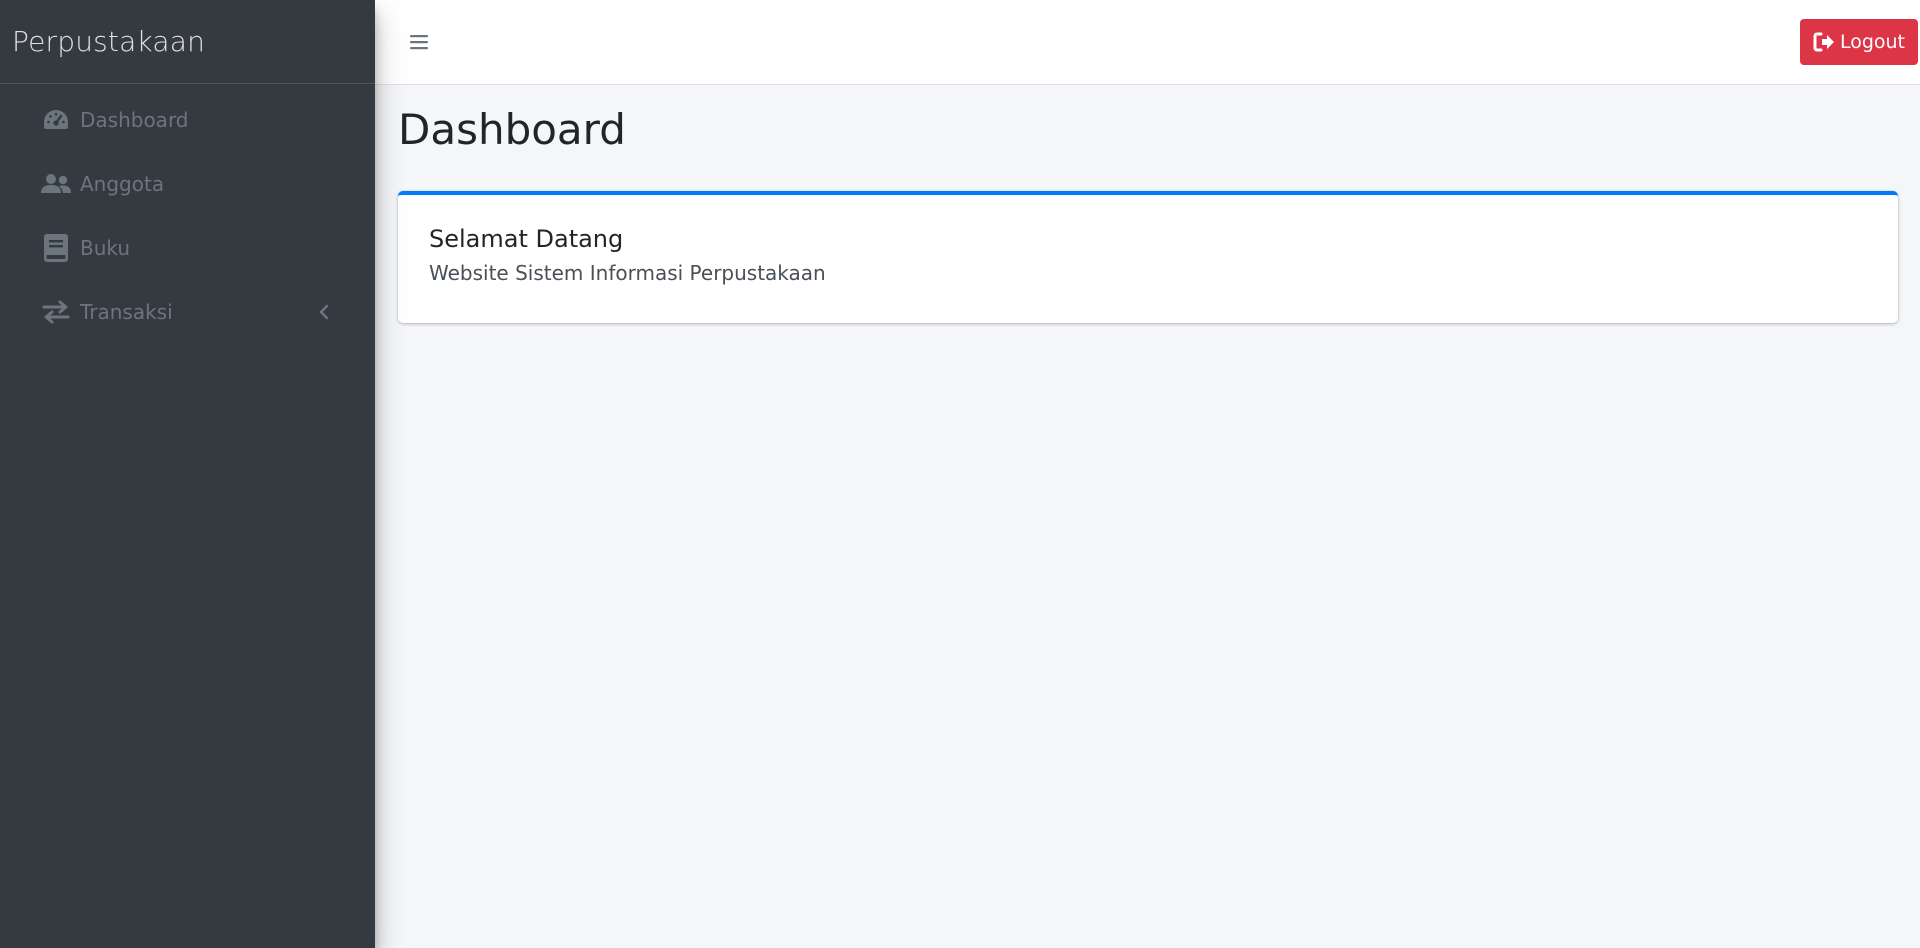  Describe the element at coordinates (187, 184) in the screenshot. I see `sidebar-item-anggota: Anggota` at that location.